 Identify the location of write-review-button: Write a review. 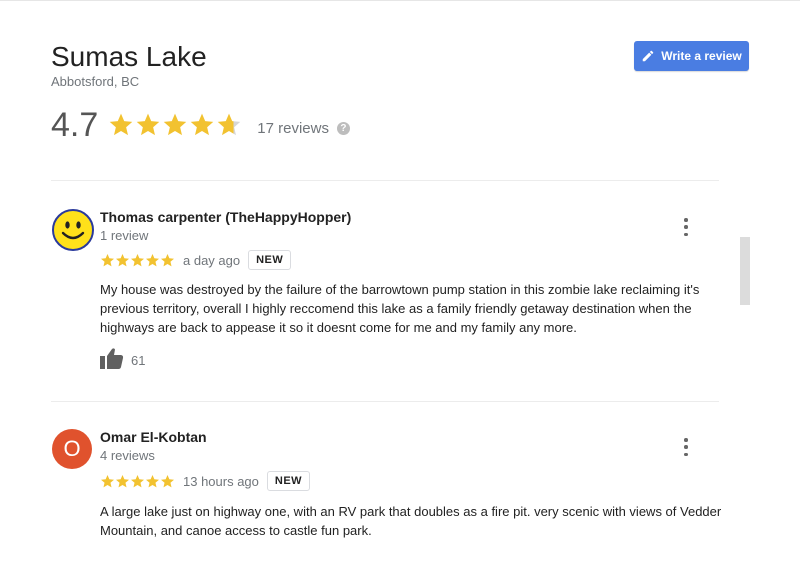
(691, 56).